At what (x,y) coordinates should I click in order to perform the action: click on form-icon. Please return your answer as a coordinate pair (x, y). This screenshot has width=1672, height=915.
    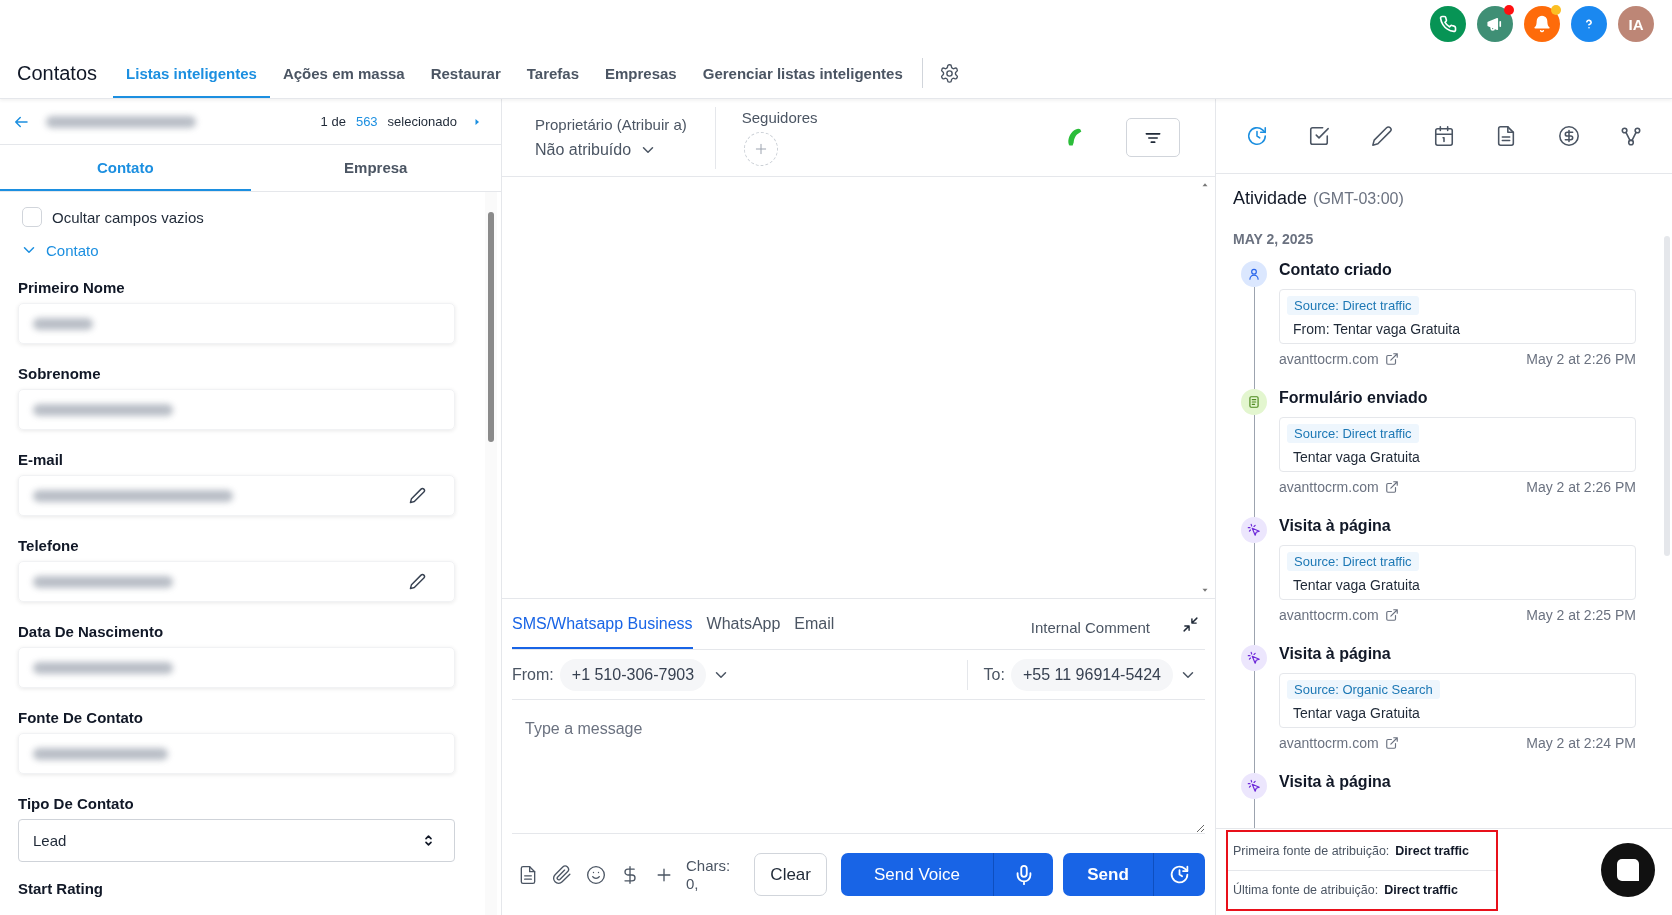
    Looking at the image, I should click on (1254, 402).